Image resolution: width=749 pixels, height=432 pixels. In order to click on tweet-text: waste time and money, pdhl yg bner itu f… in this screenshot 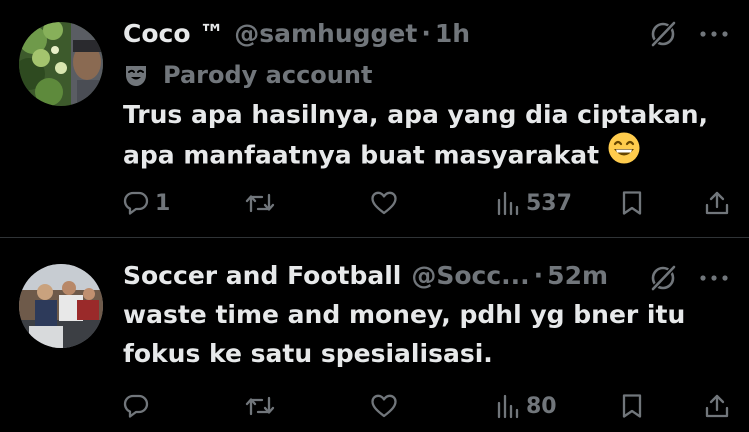, I will do `click(428, 334)`.